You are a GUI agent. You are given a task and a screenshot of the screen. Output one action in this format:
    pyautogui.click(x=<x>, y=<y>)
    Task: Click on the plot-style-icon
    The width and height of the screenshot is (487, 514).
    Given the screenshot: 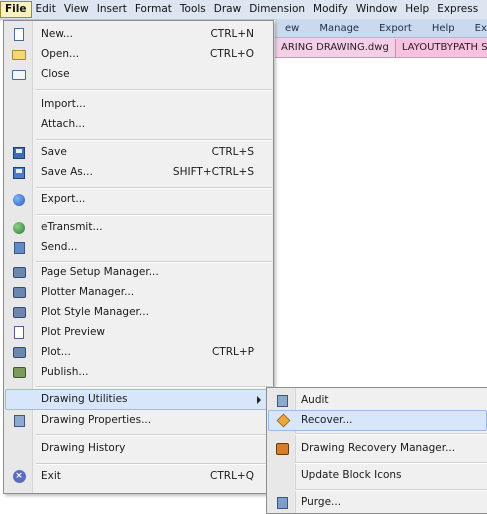 What is the action you would take?
    pyautogui.click(x=19, y=312)
    